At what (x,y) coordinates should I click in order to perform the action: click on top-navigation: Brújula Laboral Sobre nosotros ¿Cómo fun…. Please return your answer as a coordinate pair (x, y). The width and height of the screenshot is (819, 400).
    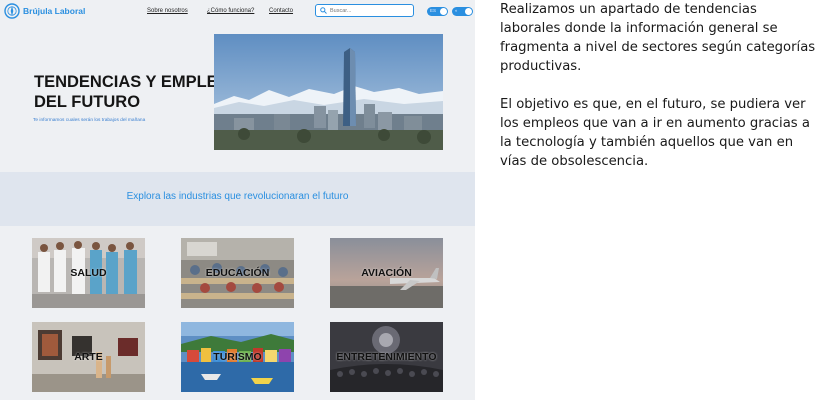
    Looking at the image, I should click on (237, 13).